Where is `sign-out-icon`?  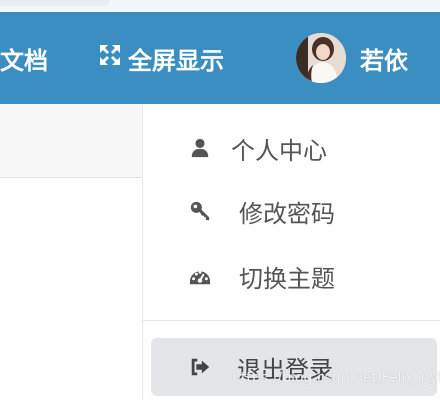 sign-out-icon is located at coordinates (200, 367).